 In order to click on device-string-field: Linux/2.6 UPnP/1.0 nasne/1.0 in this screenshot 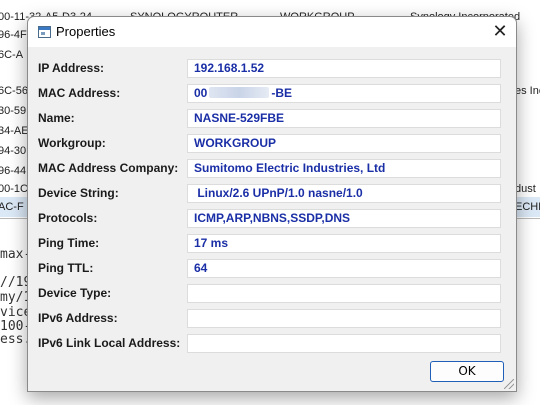, I will do `click(344, 193)`.